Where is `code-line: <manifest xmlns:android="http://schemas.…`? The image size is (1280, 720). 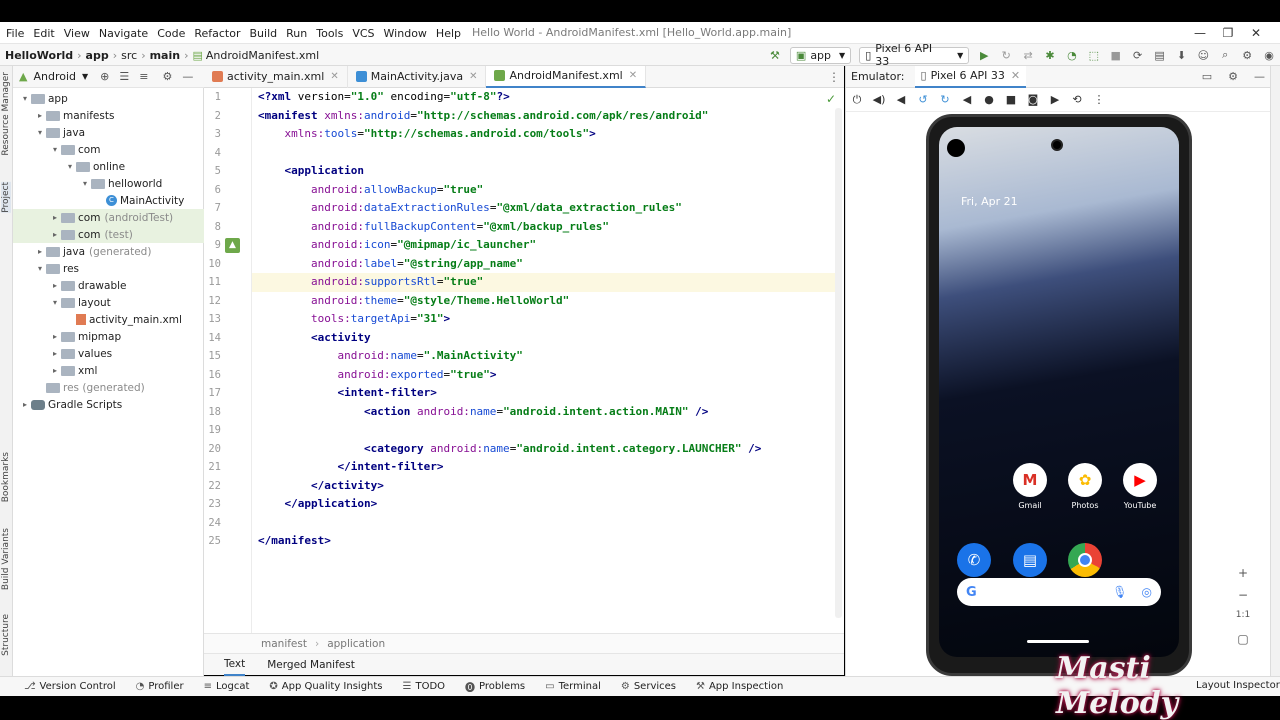
code-line: <manifest xmlns:android="http://schemas.… is located at coordinates (549, 116).